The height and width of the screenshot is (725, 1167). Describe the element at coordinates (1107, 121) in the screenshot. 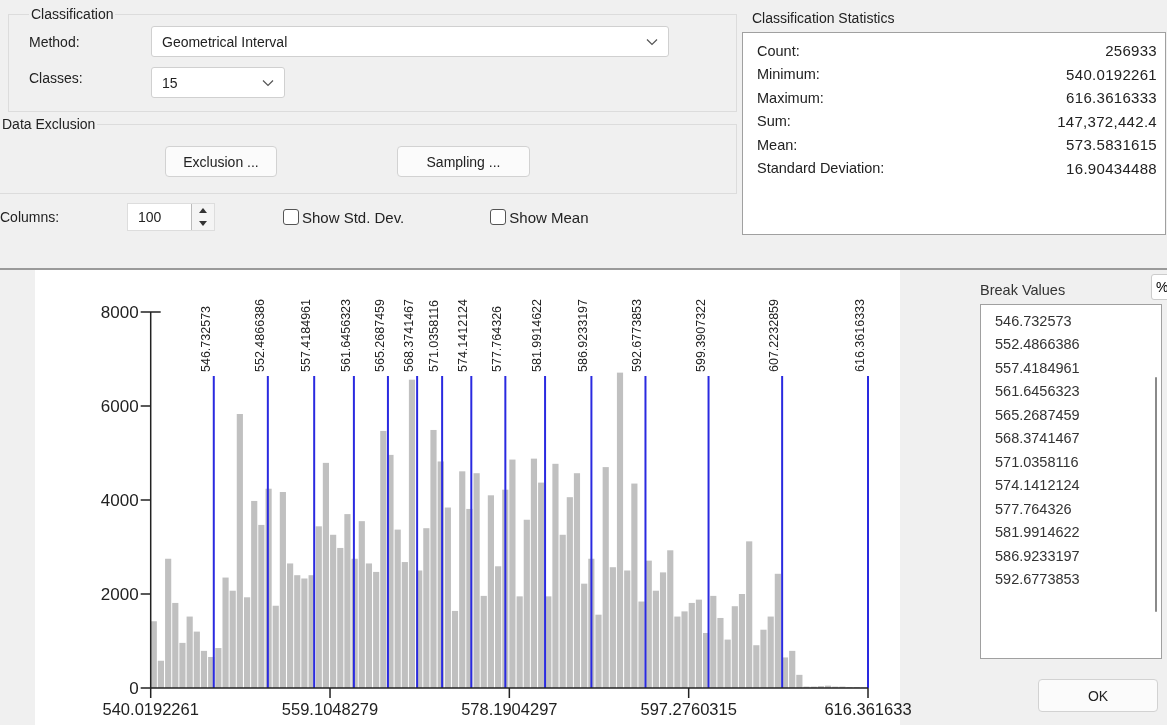

I see `stat-value: 147,372,442.4` at that location.